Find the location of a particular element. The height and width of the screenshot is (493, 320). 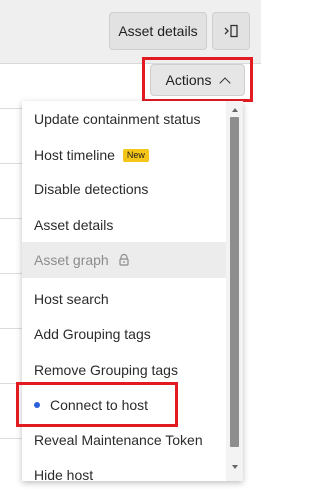

menu-item-label: Host timeline is located at coordinates (74, 155).